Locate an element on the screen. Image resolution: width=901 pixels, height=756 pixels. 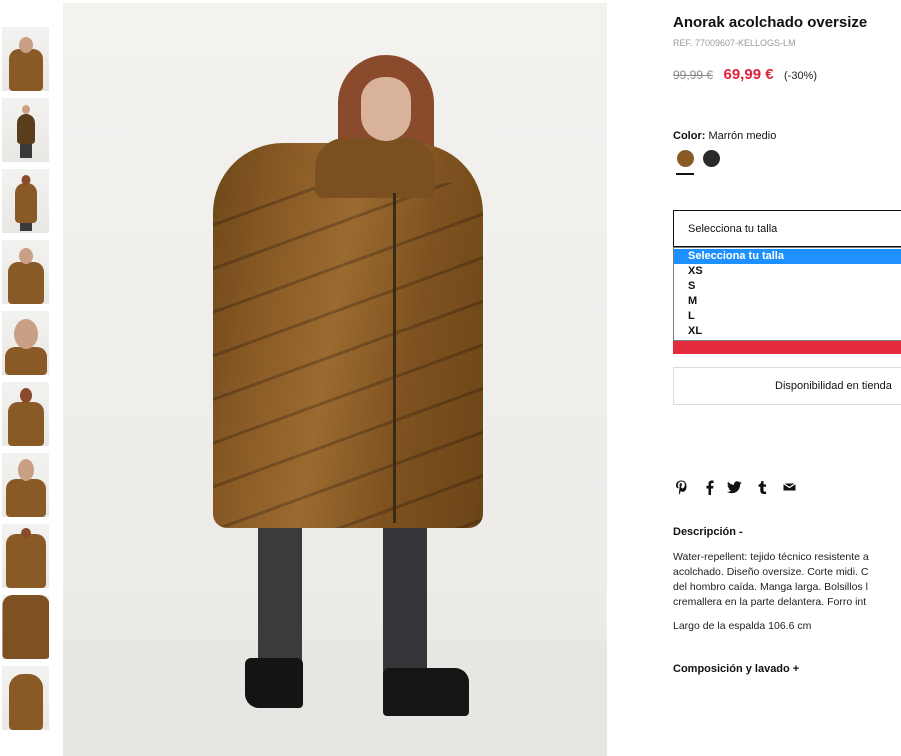
model-leg-right is located at coordinates (405, 598).